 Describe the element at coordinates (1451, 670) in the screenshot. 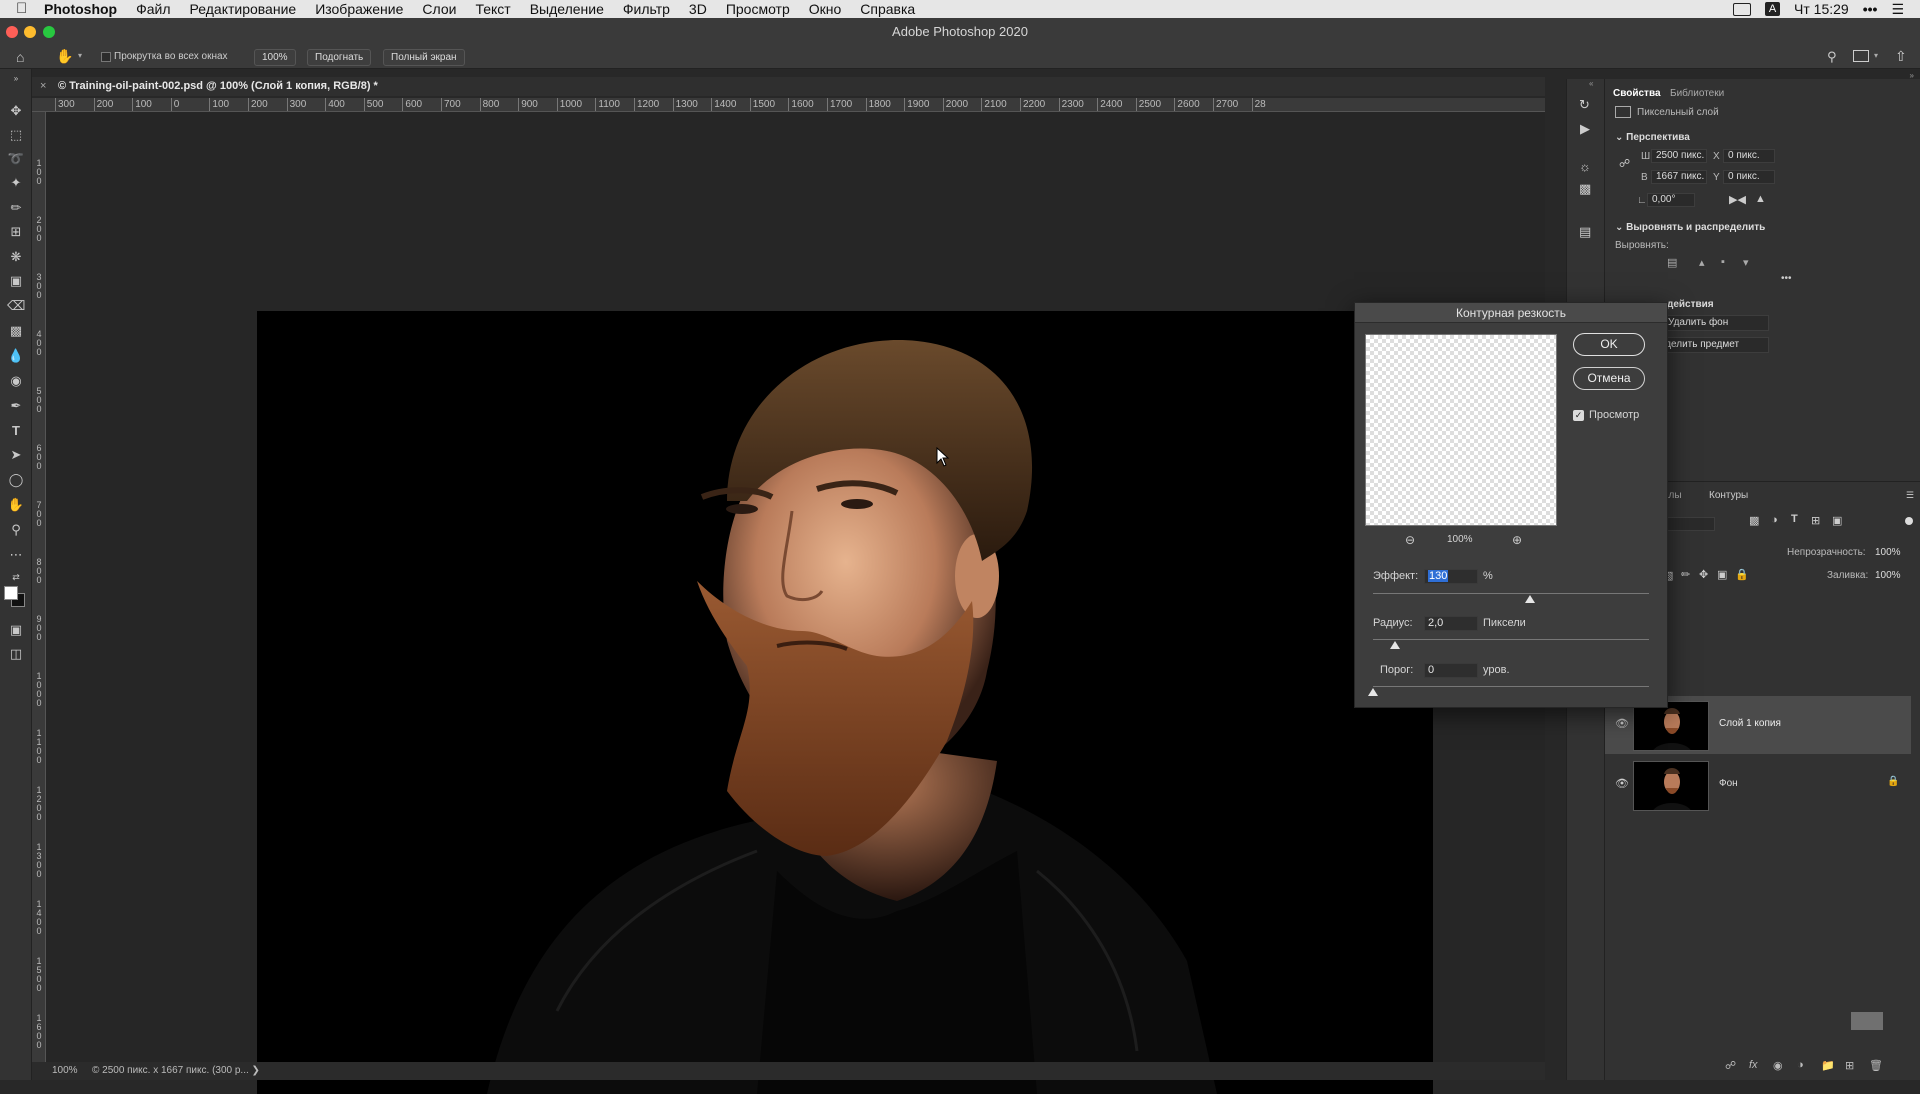

I see `threshold-input: 0` at that location.